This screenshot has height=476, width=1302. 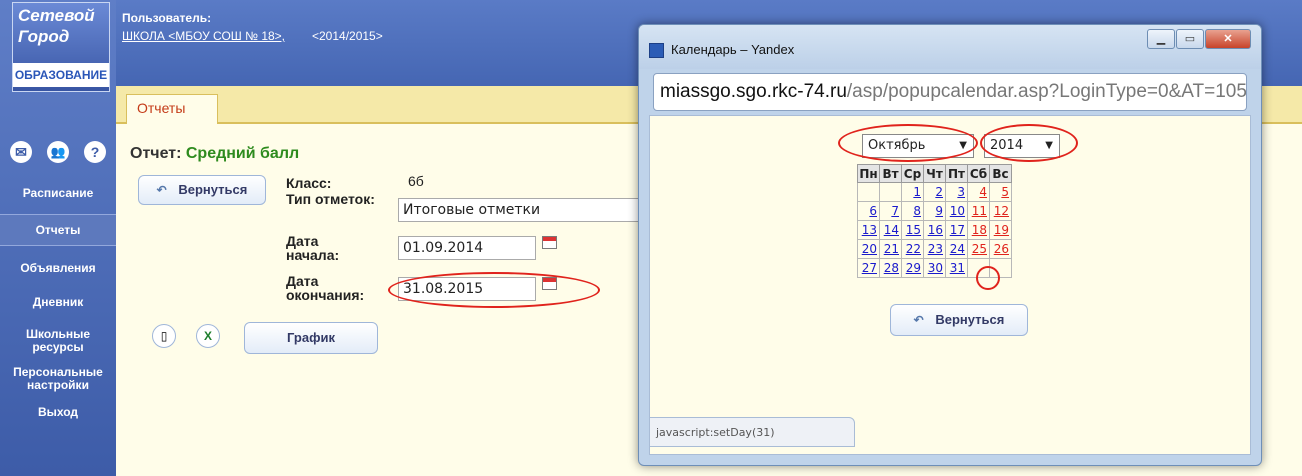 I want to click on calendar-day-cell: 31, so click(x=956, y=268).